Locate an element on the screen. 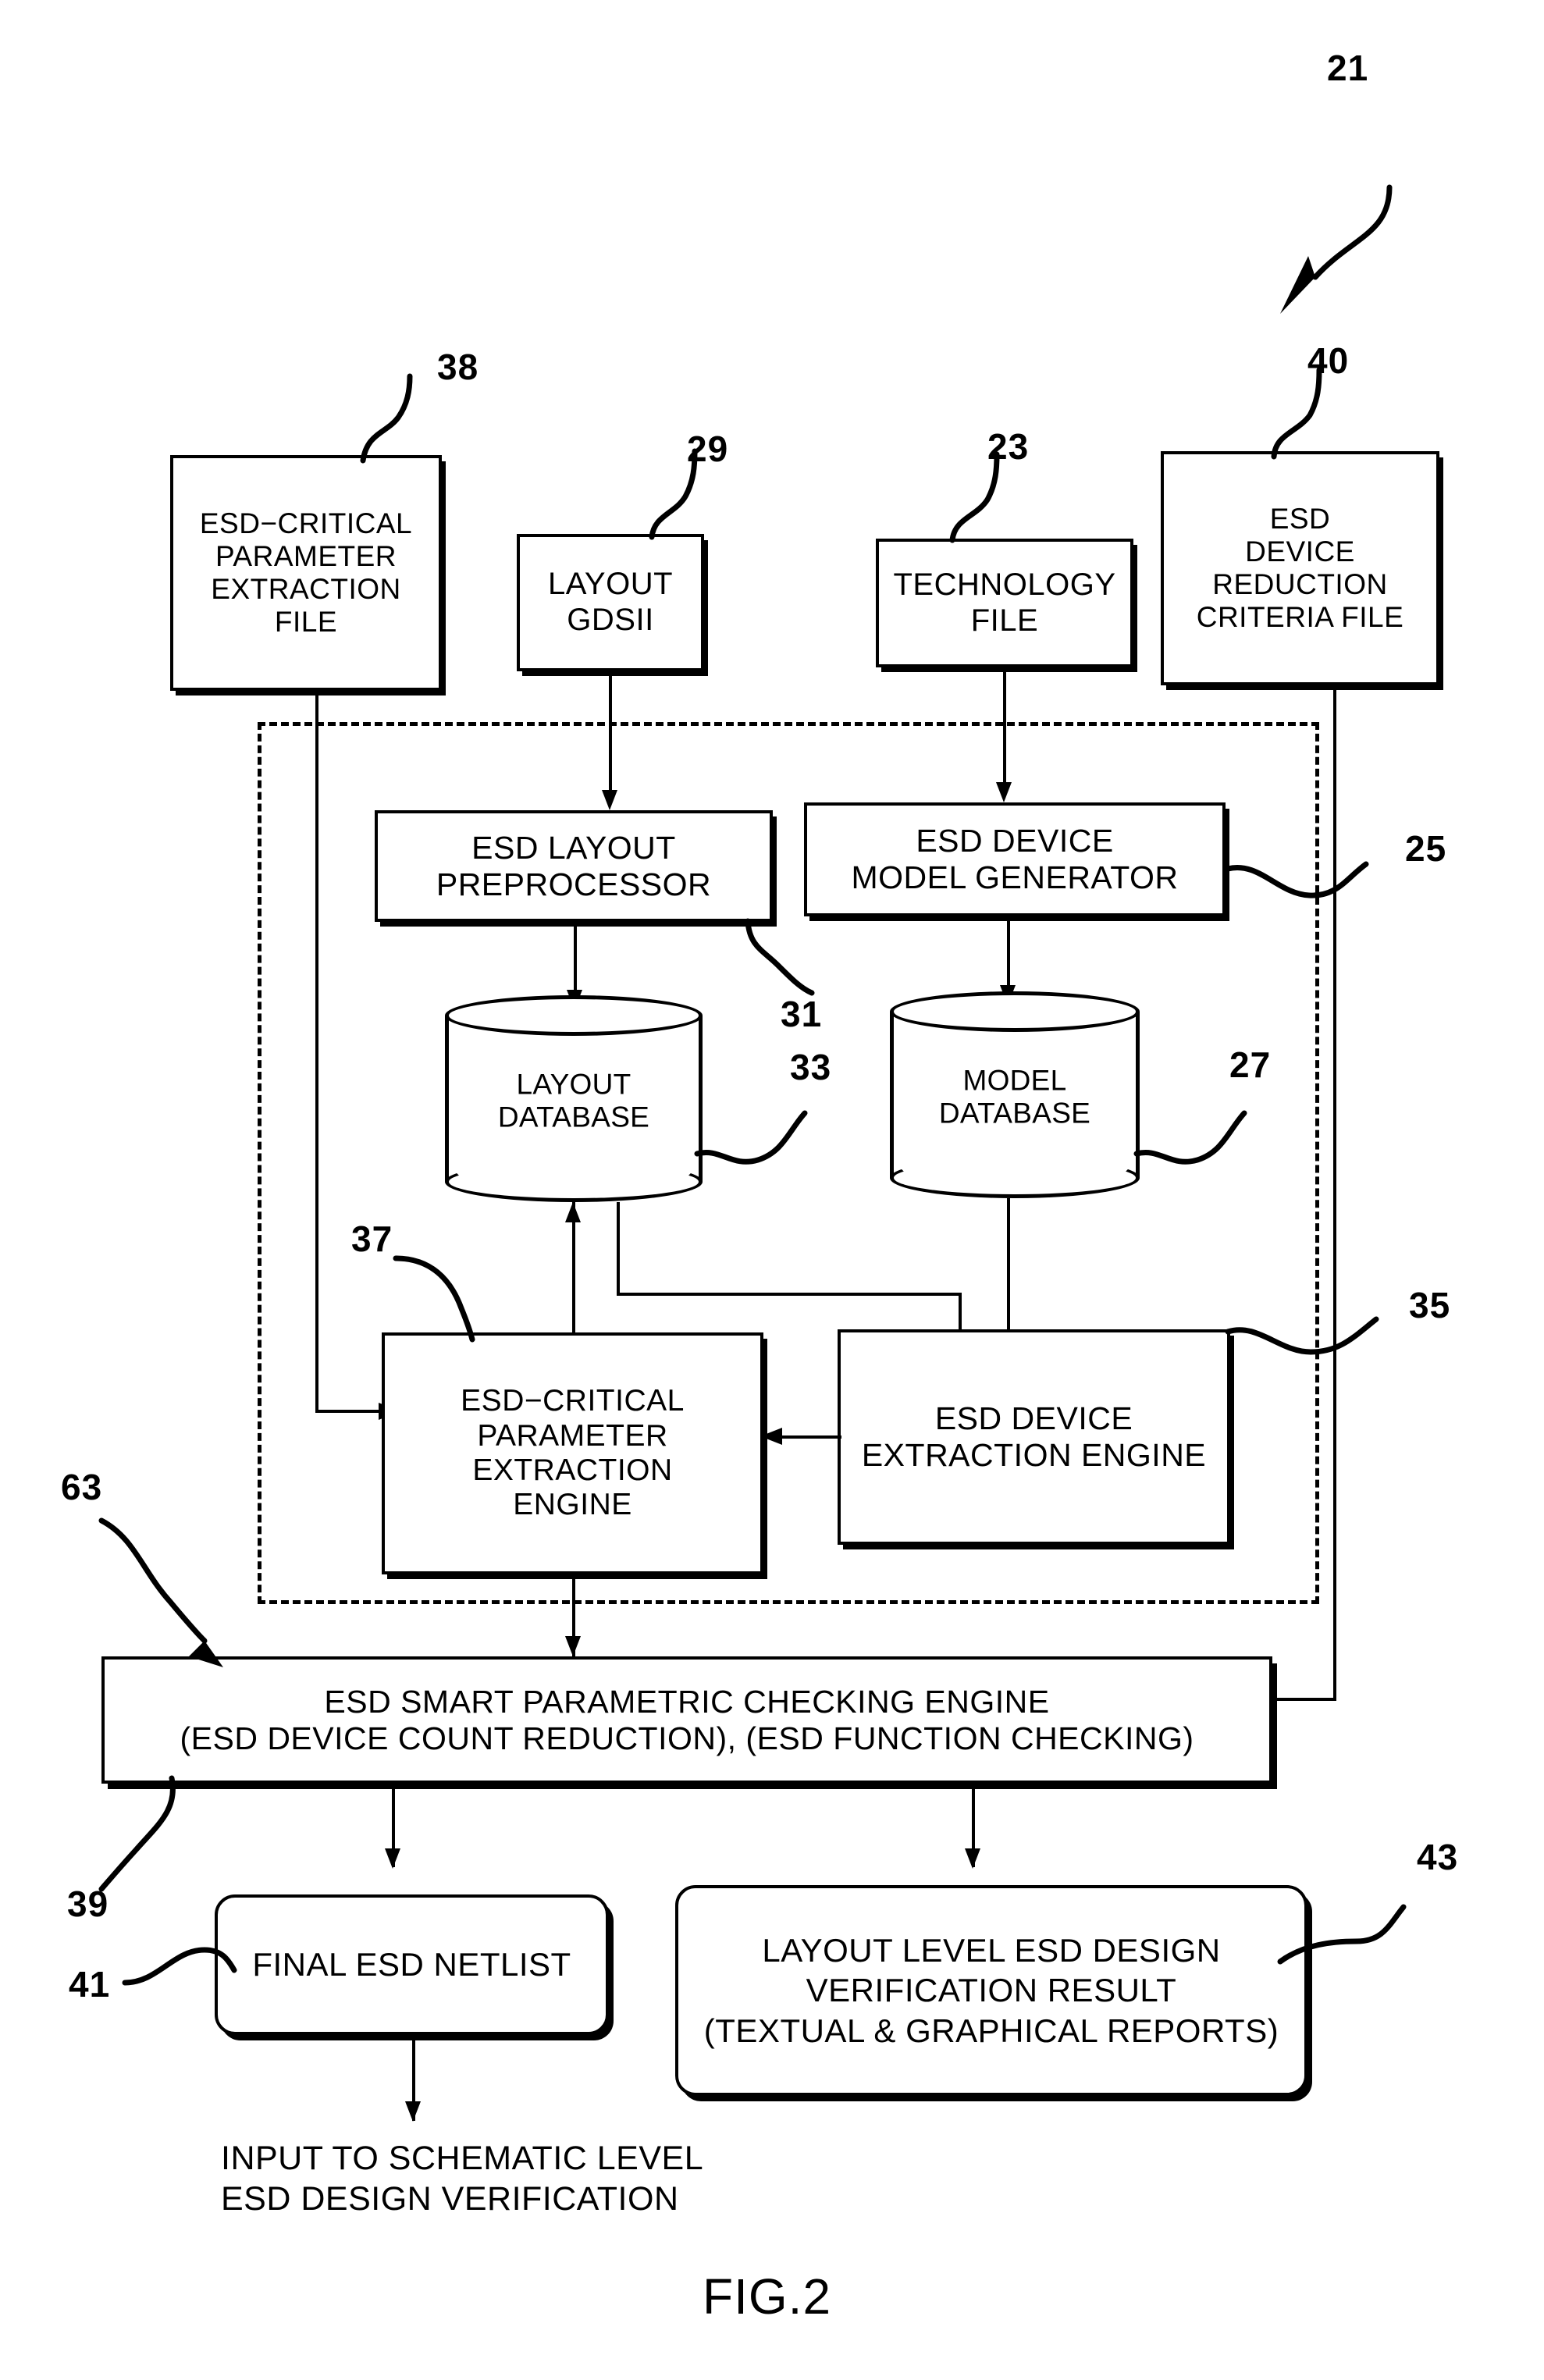  layout-database-bottom-ellipse is located at coordinates (574, 1182).